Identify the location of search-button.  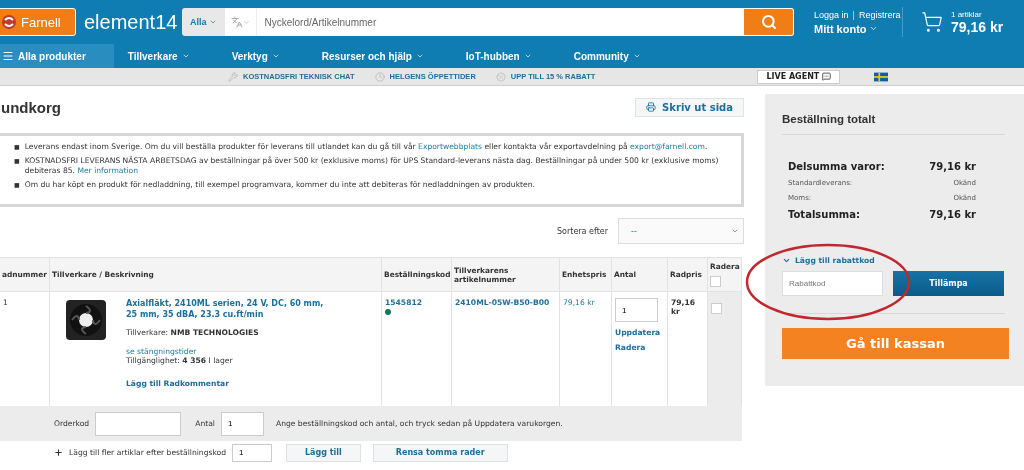
(769, 22).